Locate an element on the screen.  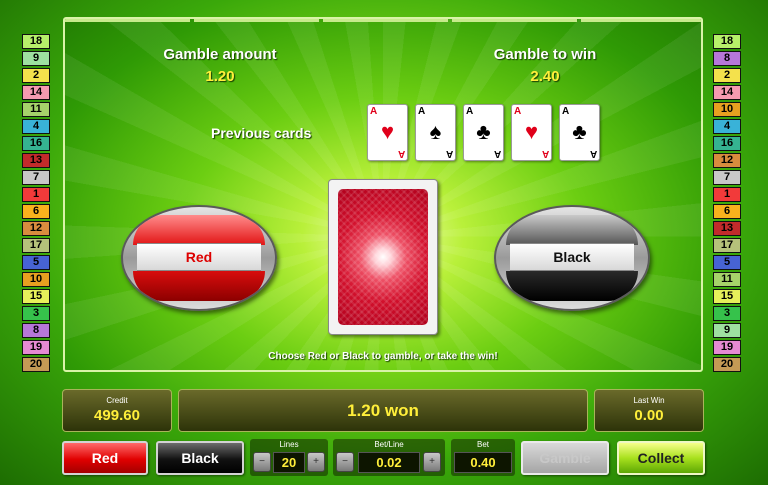
left-line-badge: 20 is located at coordinates (36, 364).